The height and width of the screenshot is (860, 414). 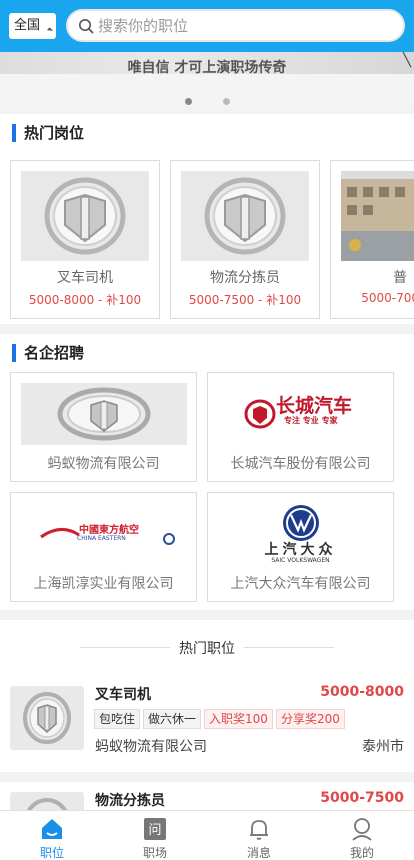 What do you see at coordinates (85, 278) in the screenshot?
I see `job-name: 叉车司机` at bounding box center [85, 278].